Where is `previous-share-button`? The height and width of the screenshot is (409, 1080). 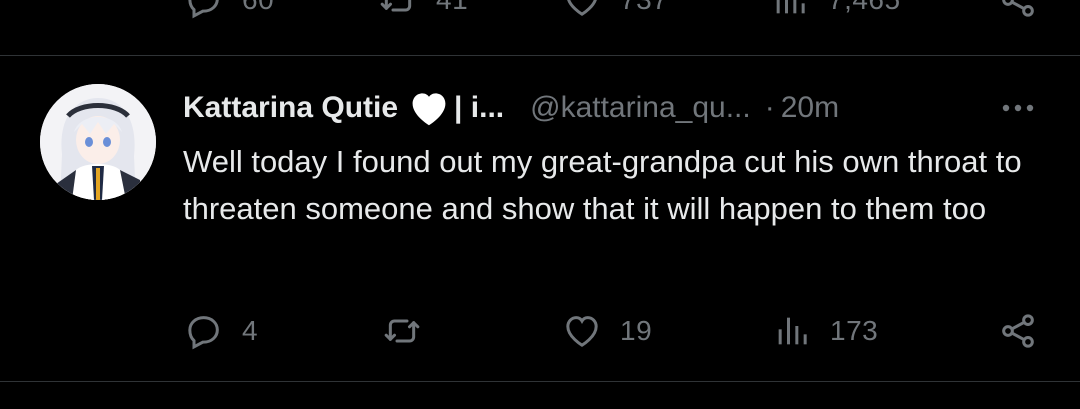 previous-share-button is located at coordinates (1018, 11).